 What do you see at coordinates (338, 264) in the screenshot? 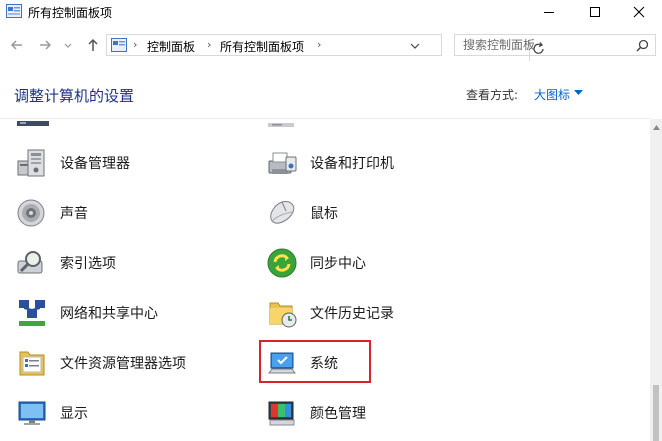
I see `cp-item-label: 同步中心` at bounding box center [338, 264].